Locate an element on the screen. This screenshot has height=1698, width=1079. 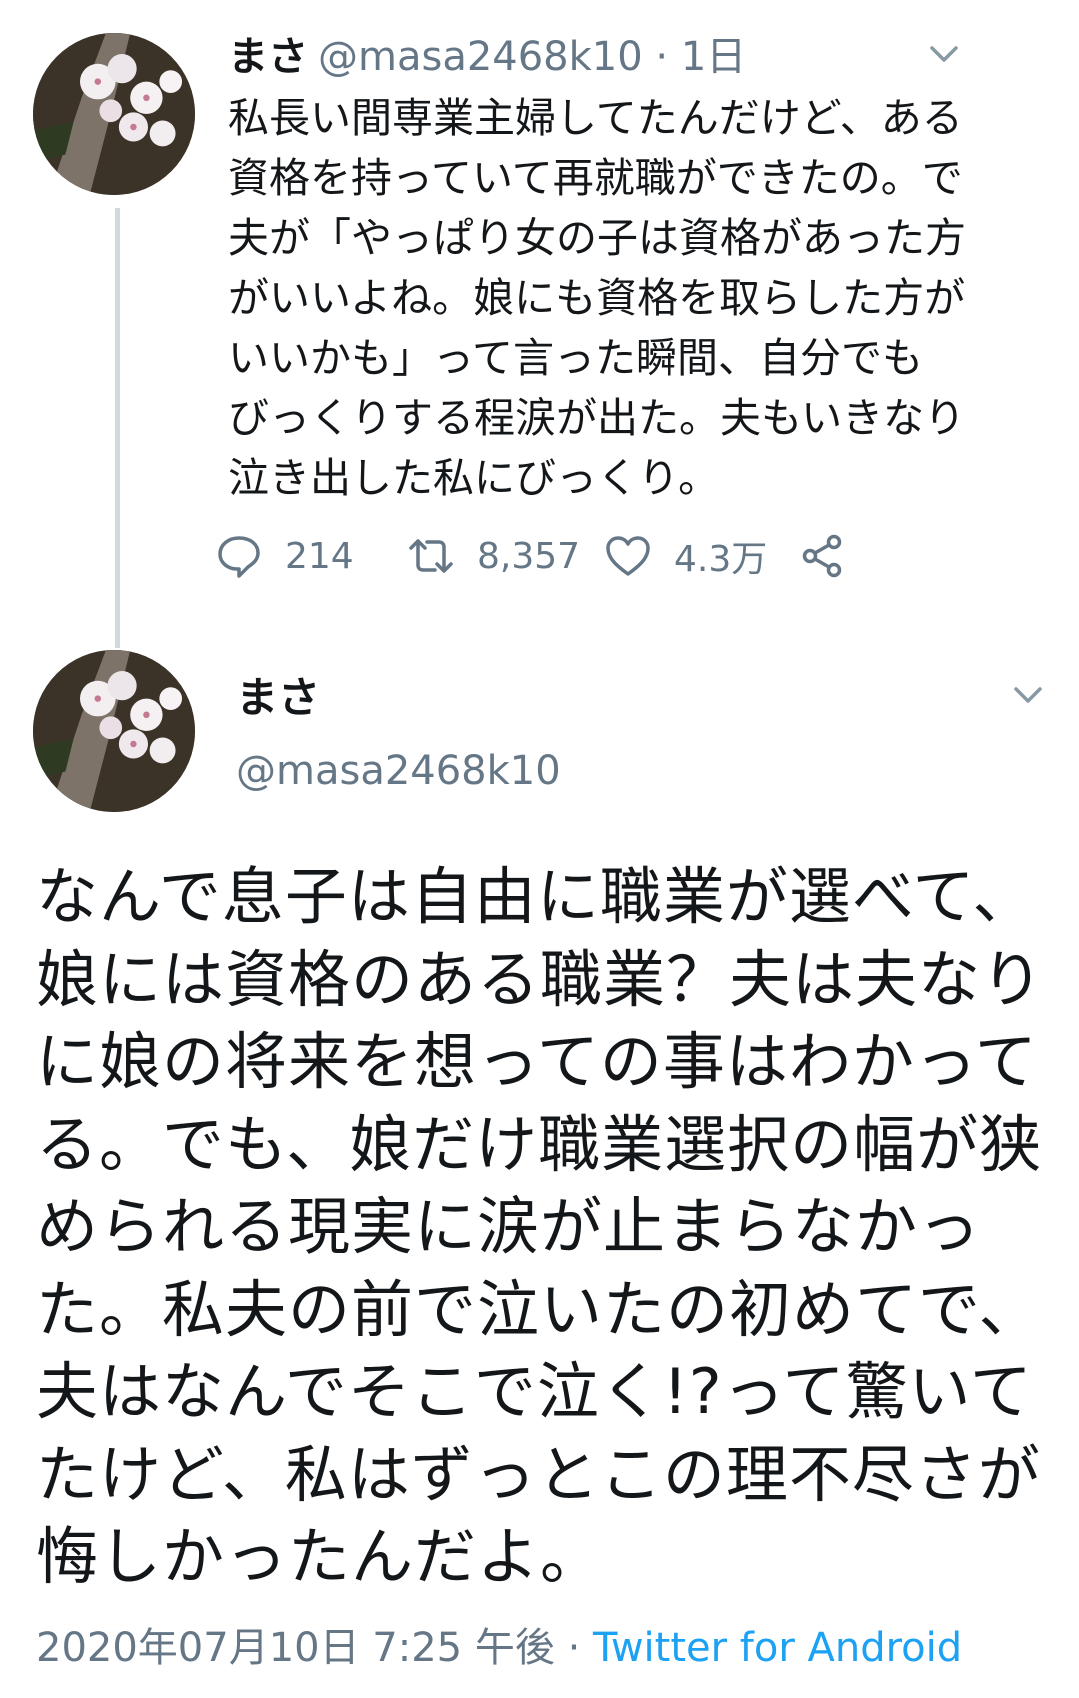
source-link: Twitter for Android is located at coordinates (777, 1648).